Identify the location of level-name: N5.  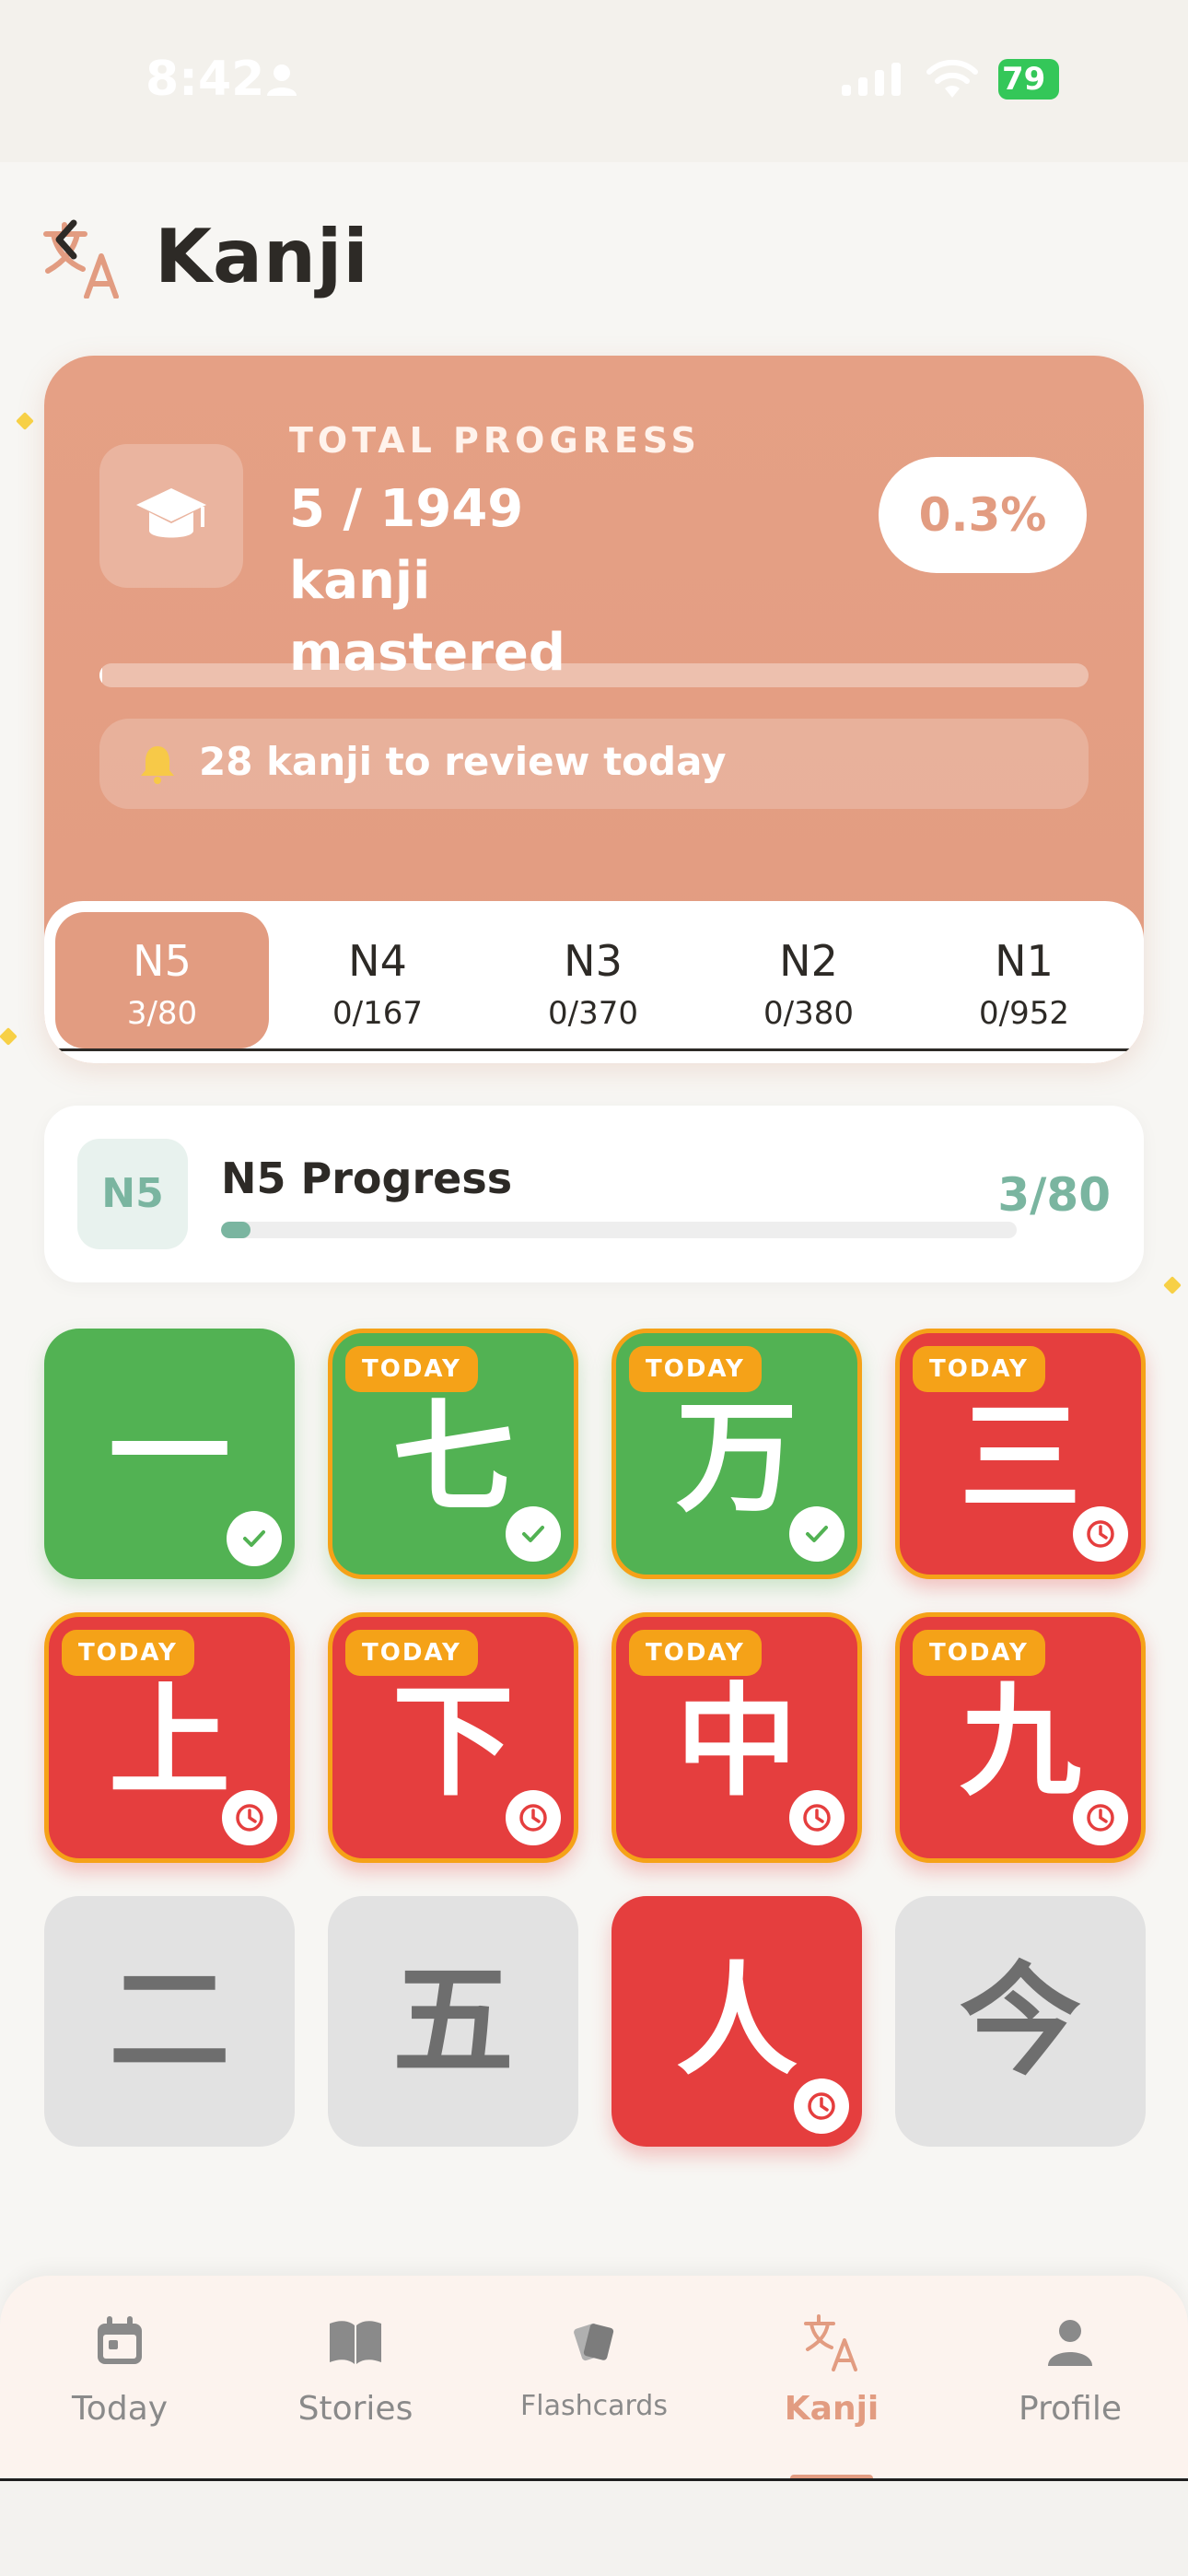
(162, 961).